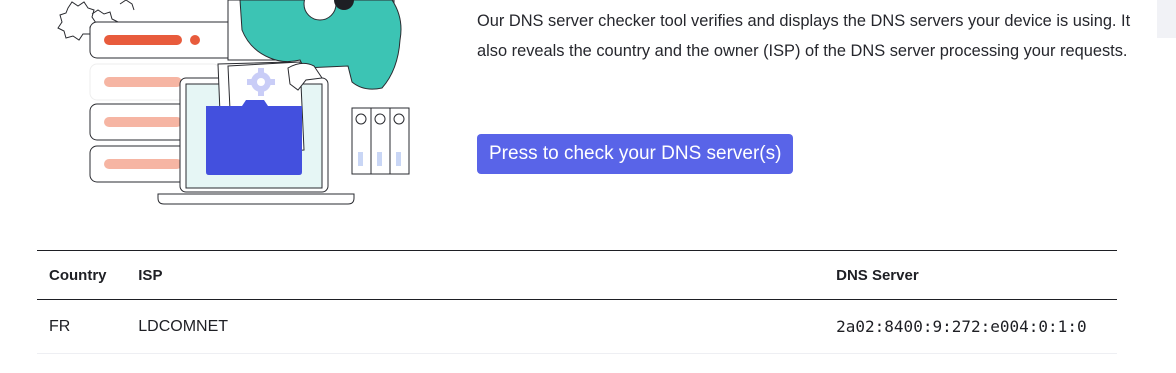 This screenshot has width=1176, height=373. What do you see at coordinates (475, 326) in the screenshot?
I see `cell-isp: LDCOMNET` at bounding box center [475, 326].